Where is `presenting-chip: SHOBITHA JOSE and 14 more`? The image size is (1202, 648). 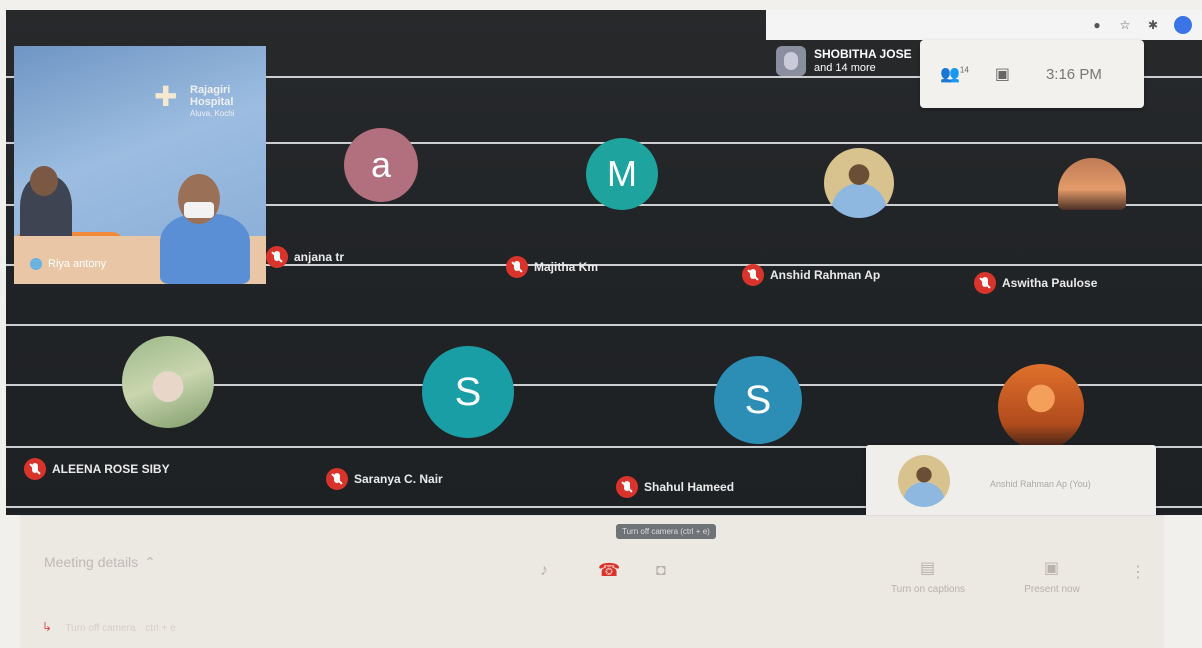 presenting-chip: SHOBITHA JOSE and 14 more is located at coordinates (844, 61).